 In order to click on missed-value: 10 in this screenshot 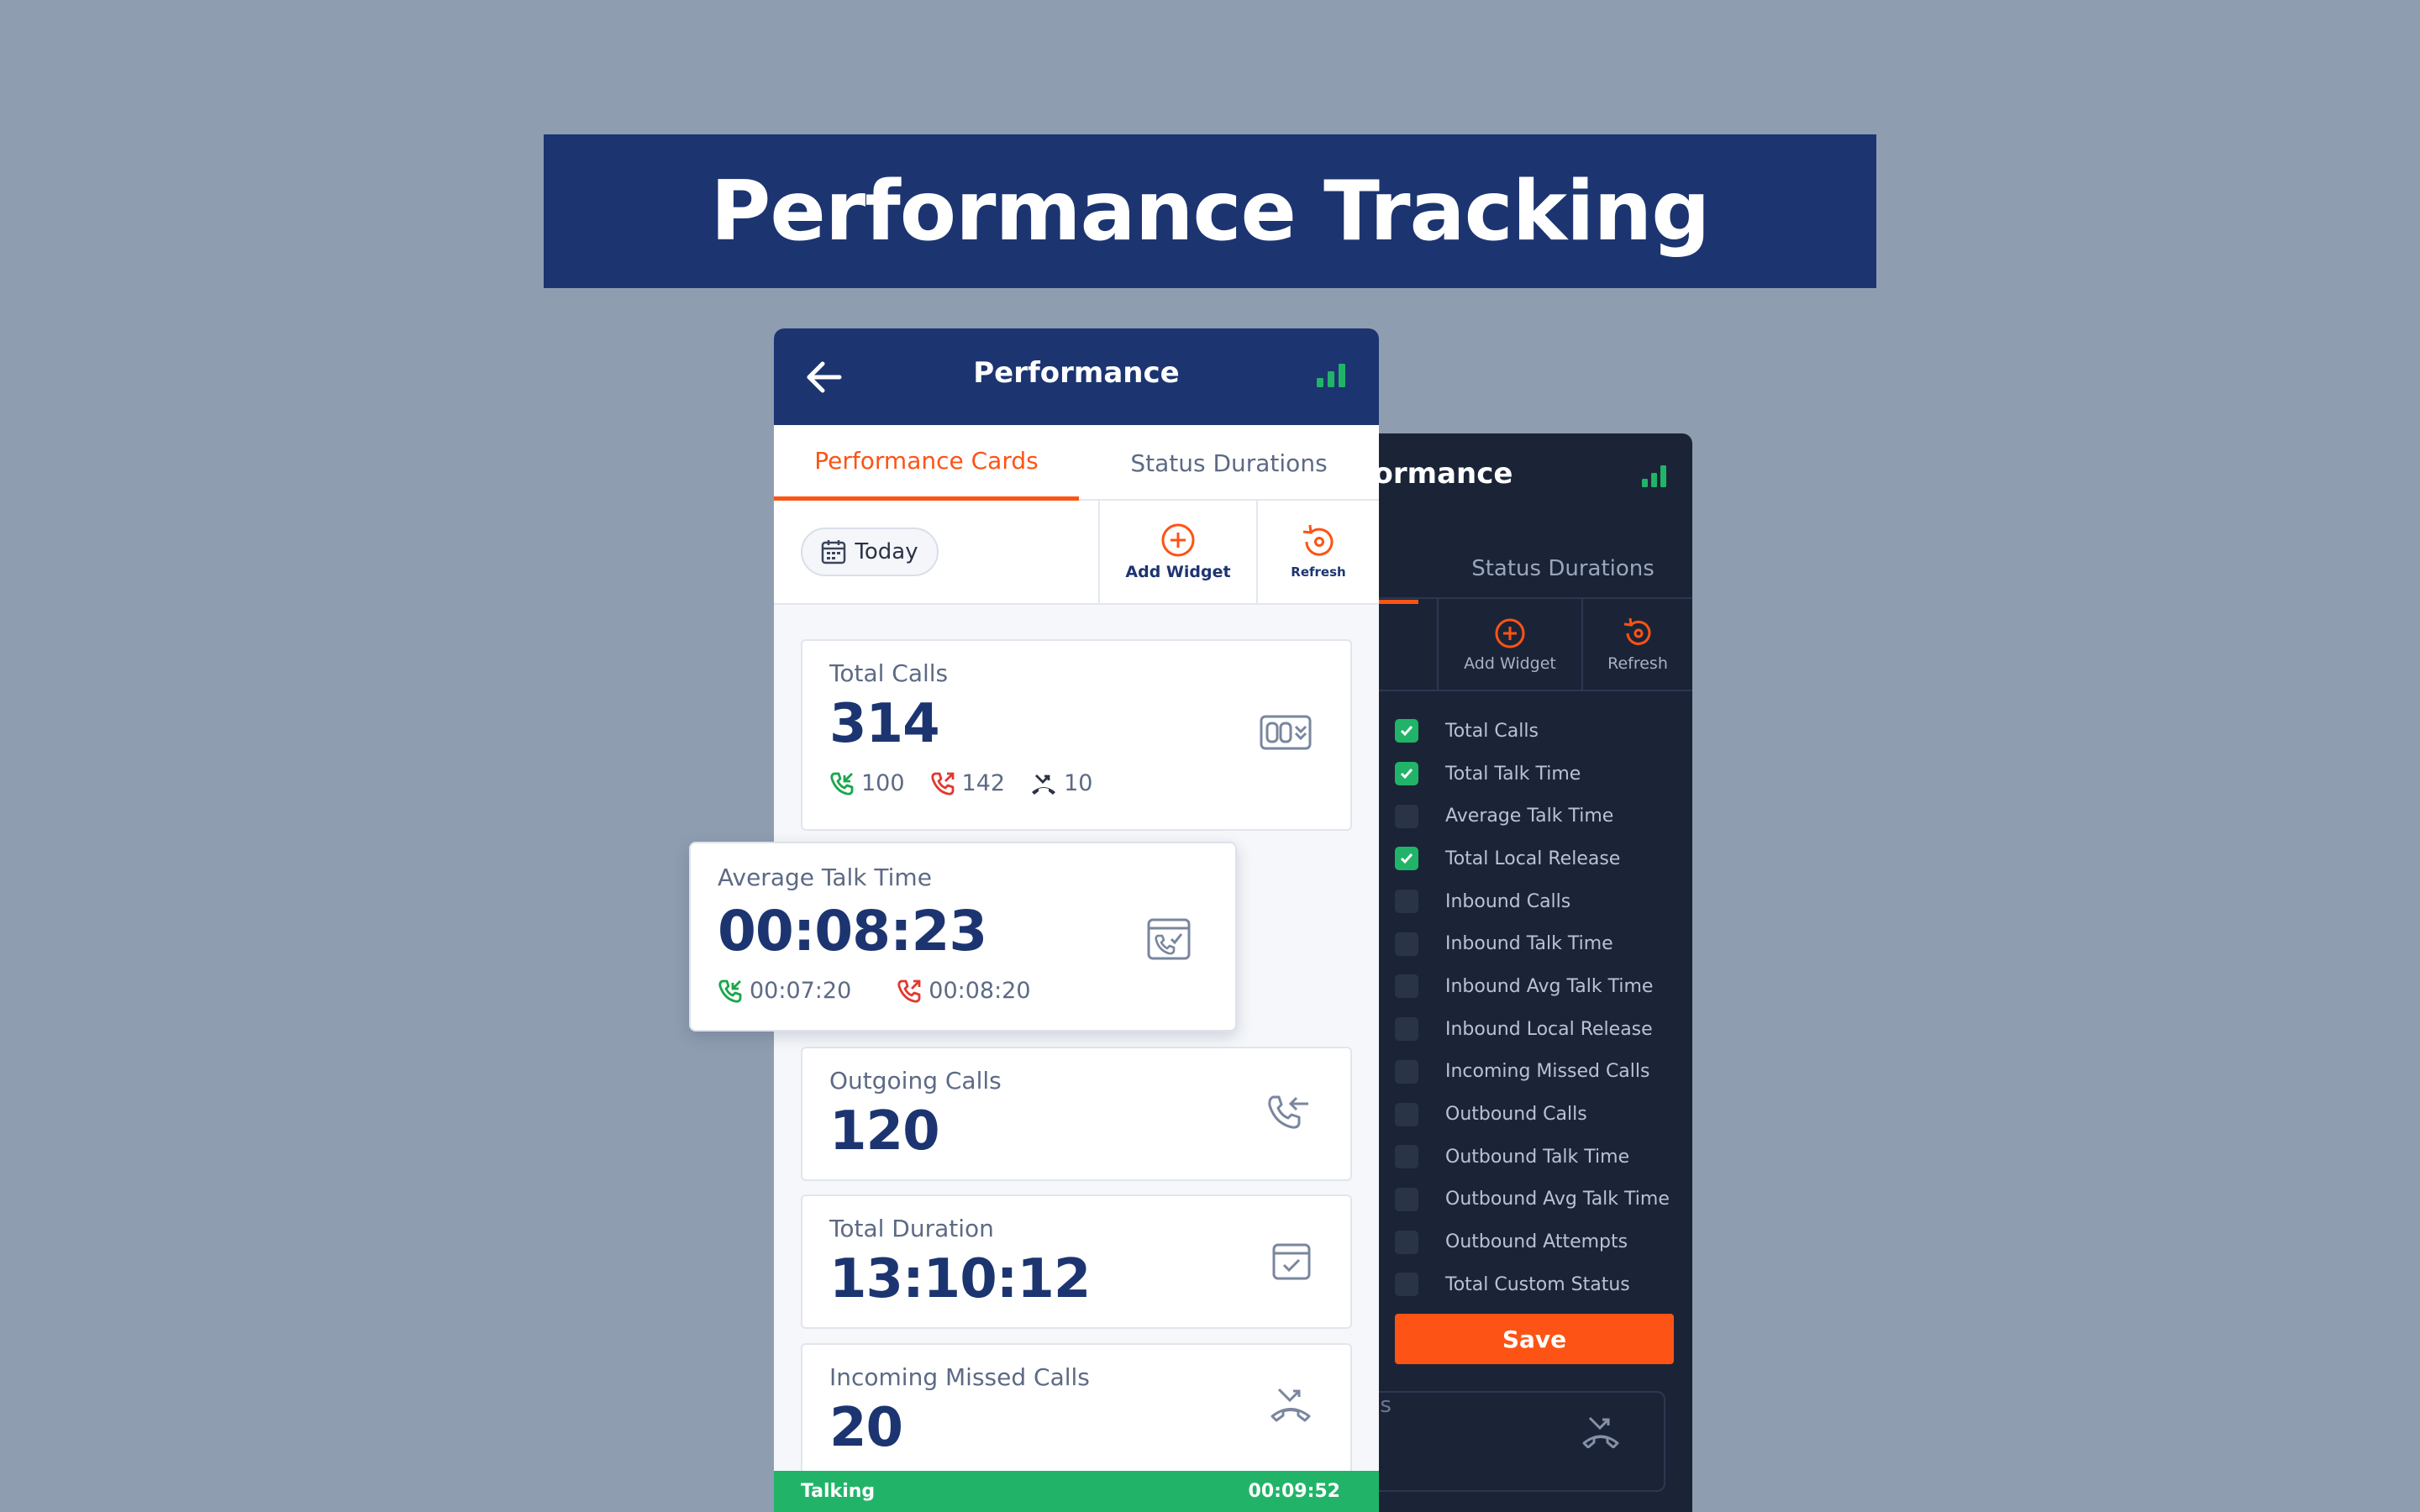, I will do `click(1078, 783)`.